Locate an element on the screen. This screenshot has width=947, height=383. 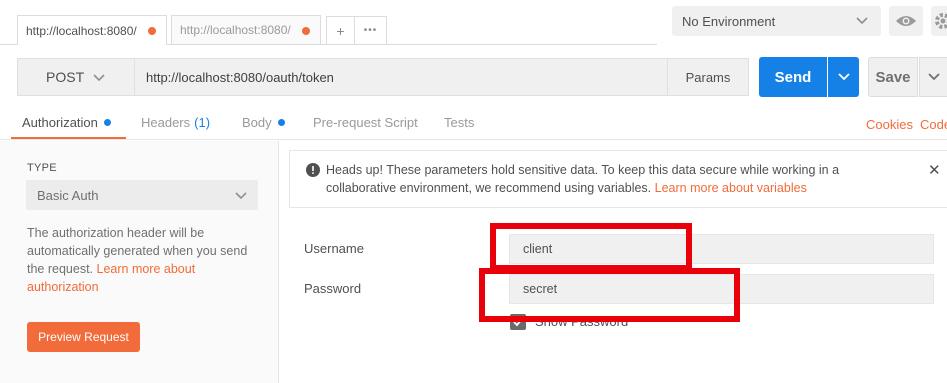
tab-pre-request-script: Pre-request Script is located at coordinates (365, 122).